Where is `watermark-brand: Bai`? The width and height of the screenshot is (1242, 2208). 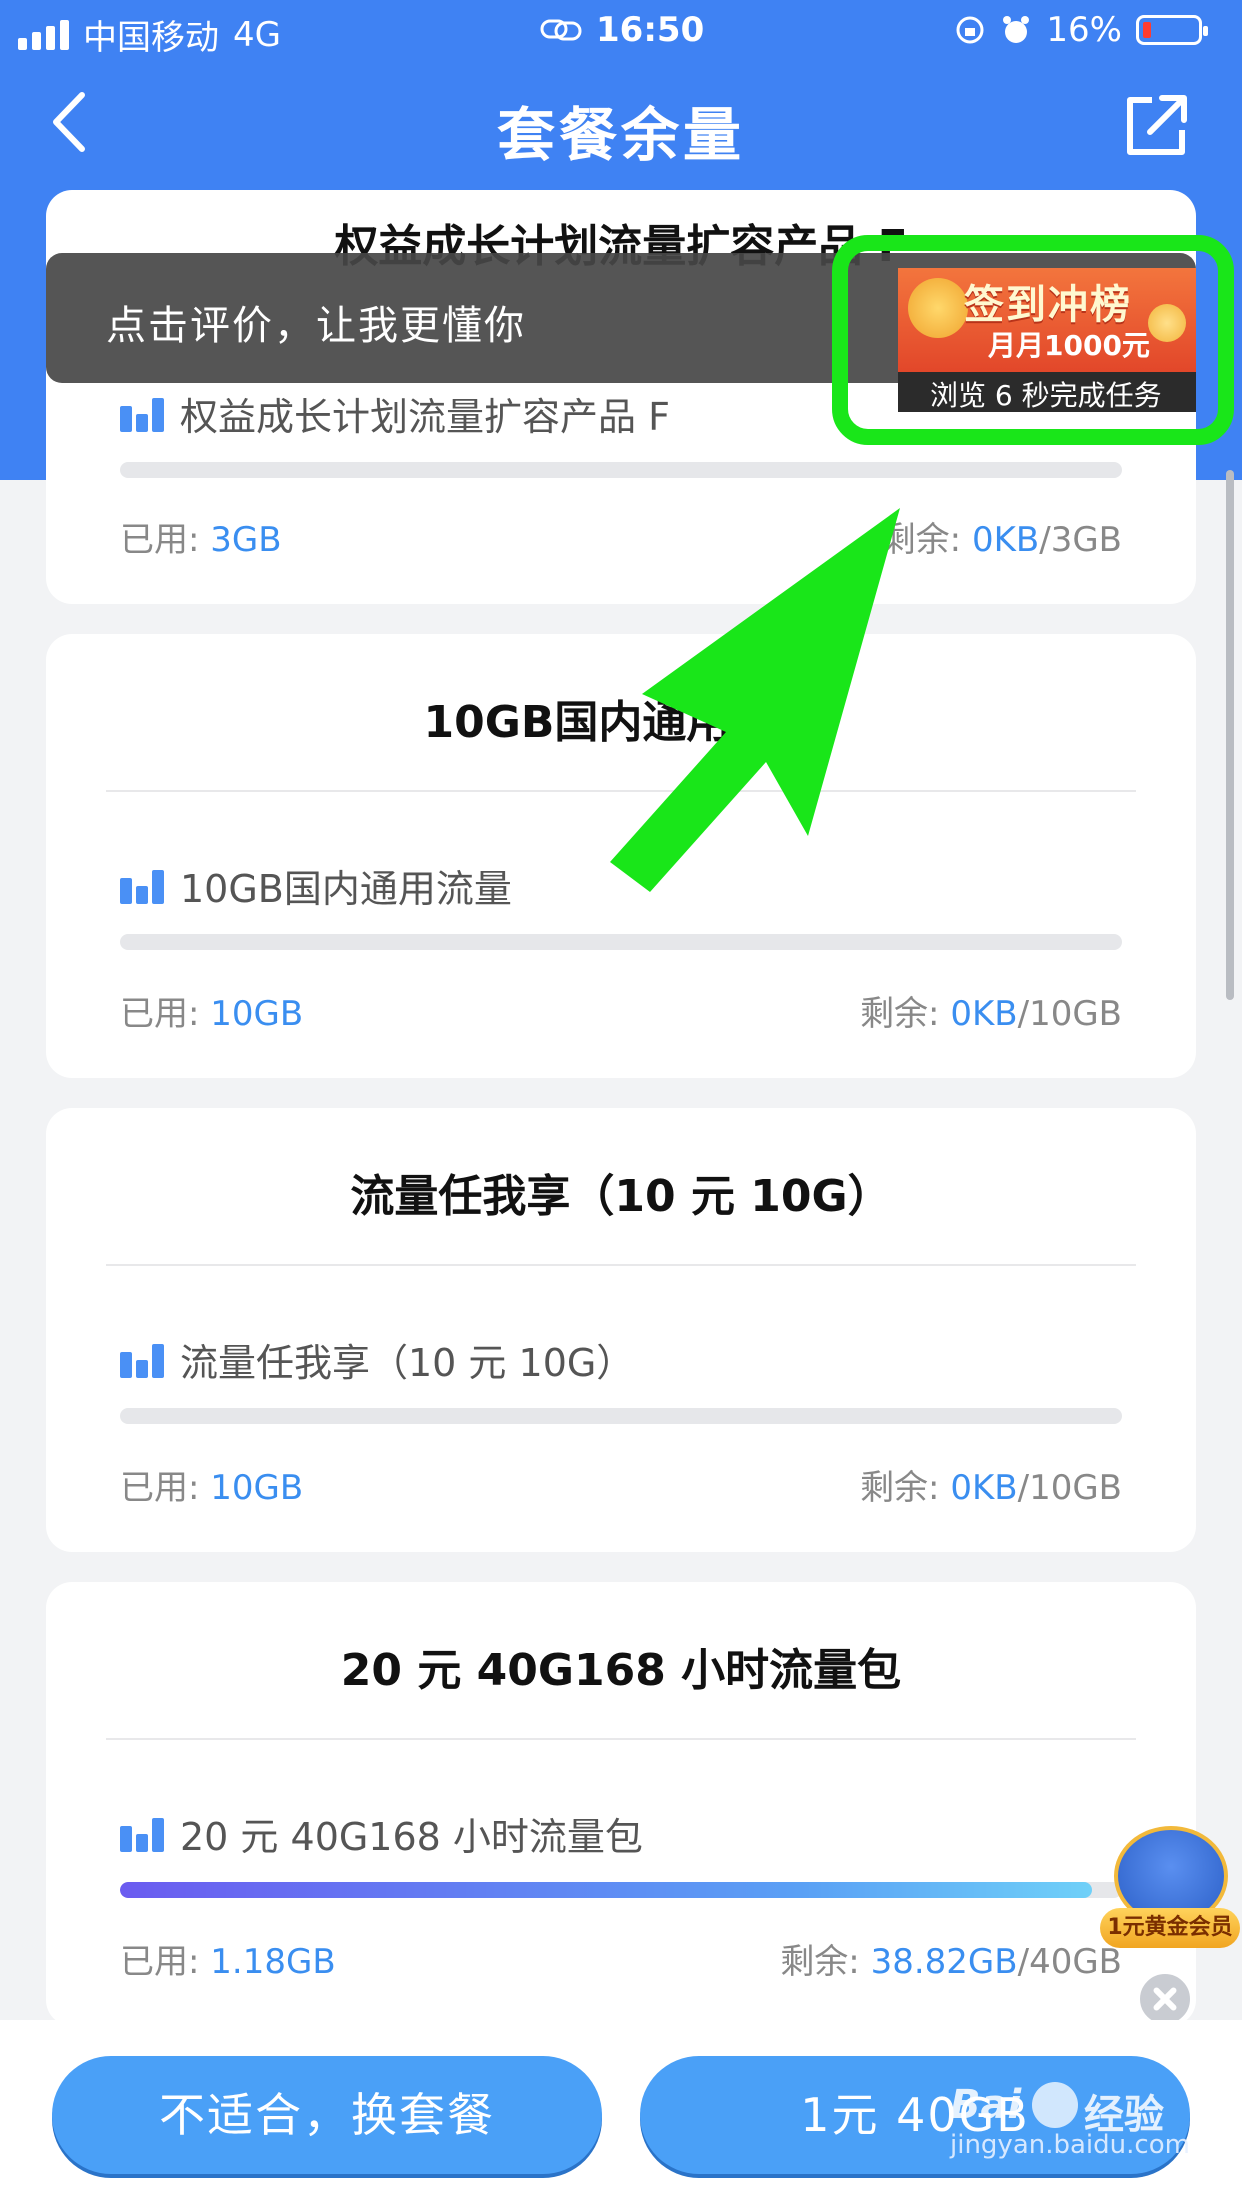 watermark-brand: Bai is located at coordinates (986, 2105).